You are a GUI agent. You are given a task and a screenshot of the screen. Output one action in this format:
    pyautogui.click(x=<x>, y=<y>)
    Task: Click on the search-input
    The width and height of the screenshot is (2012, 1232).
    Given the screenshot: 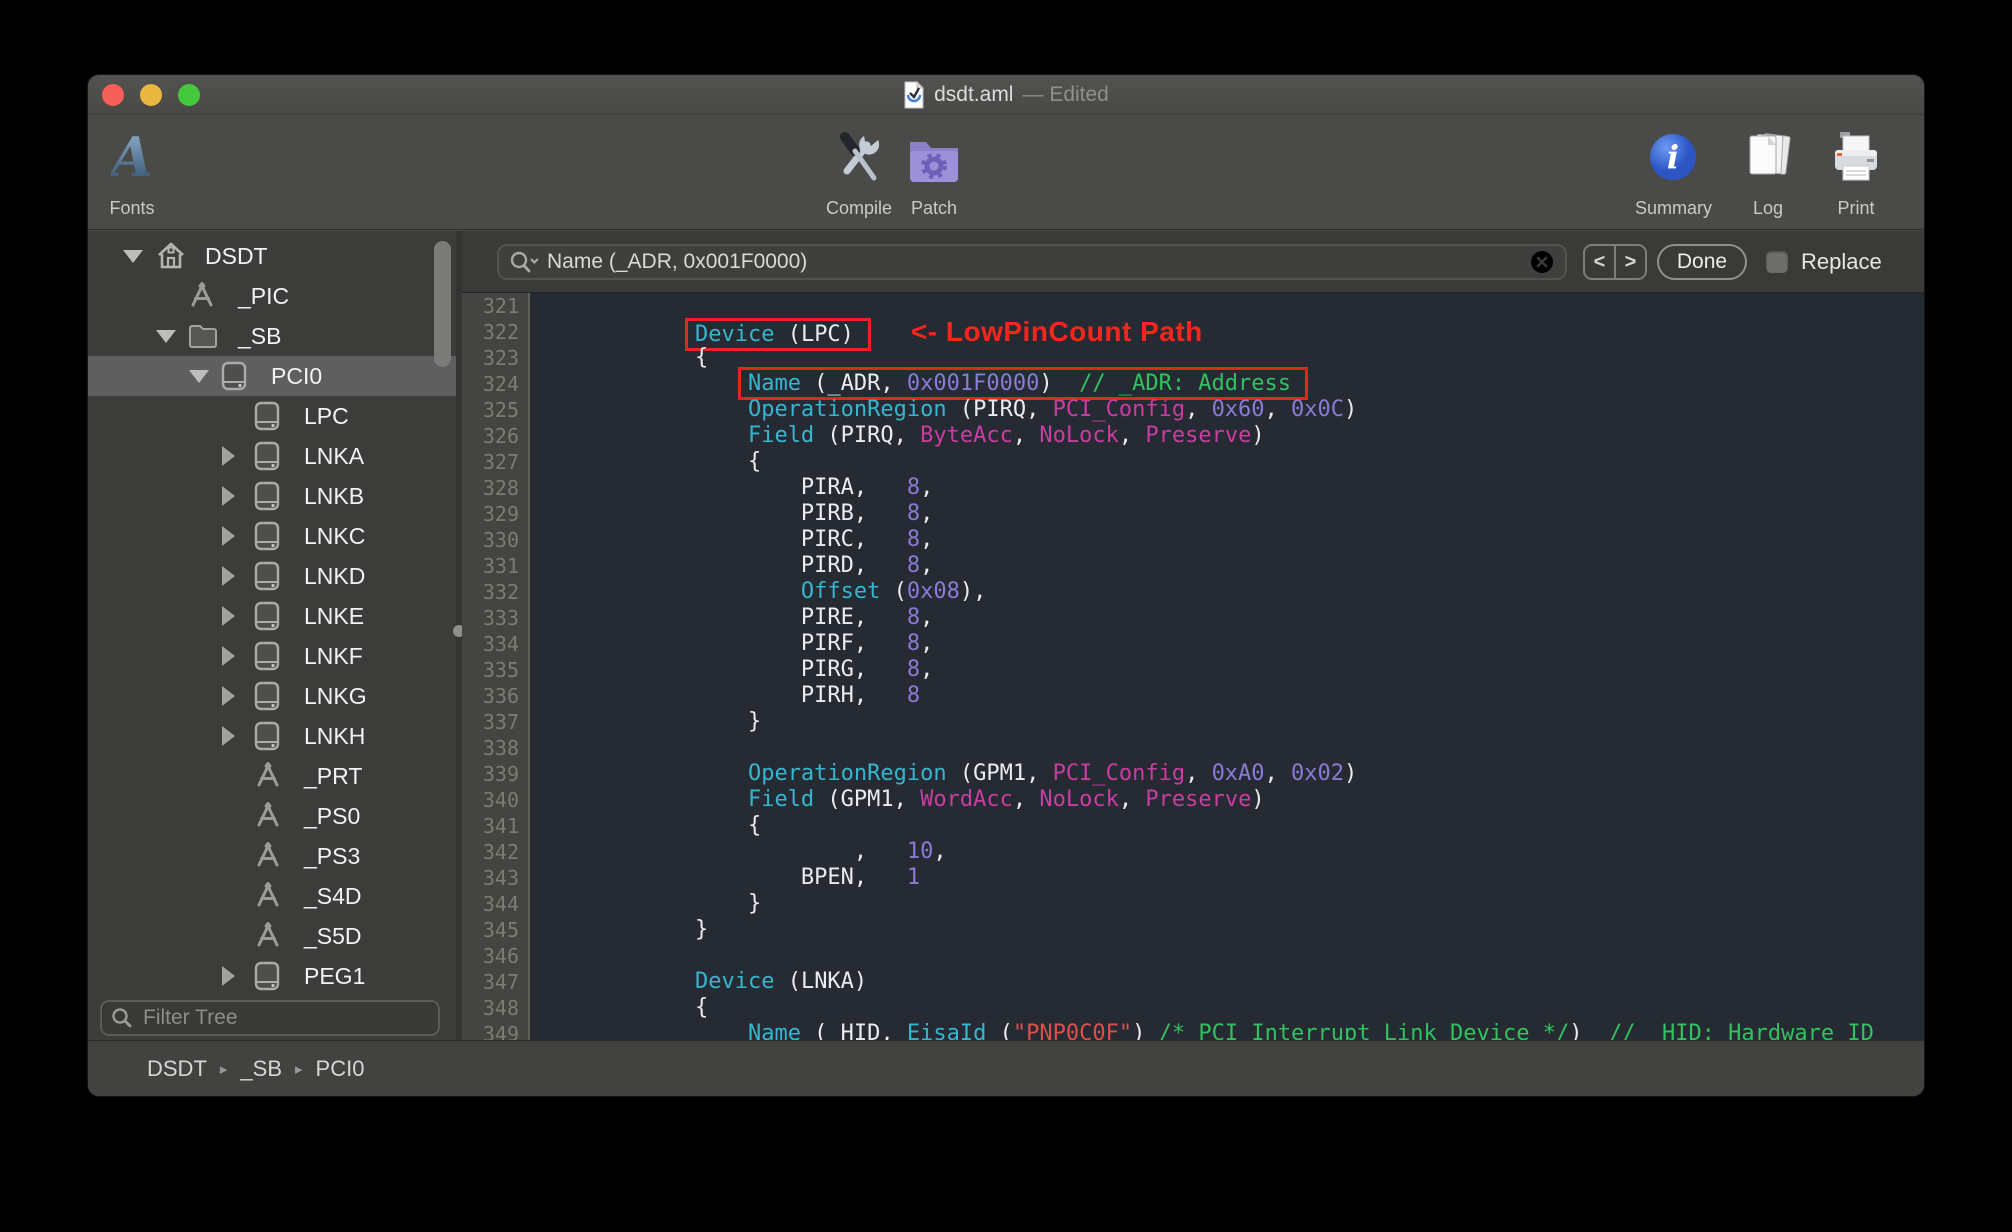 What is the action you would take?
    pyautogui.click(x=1034, y=262)
    